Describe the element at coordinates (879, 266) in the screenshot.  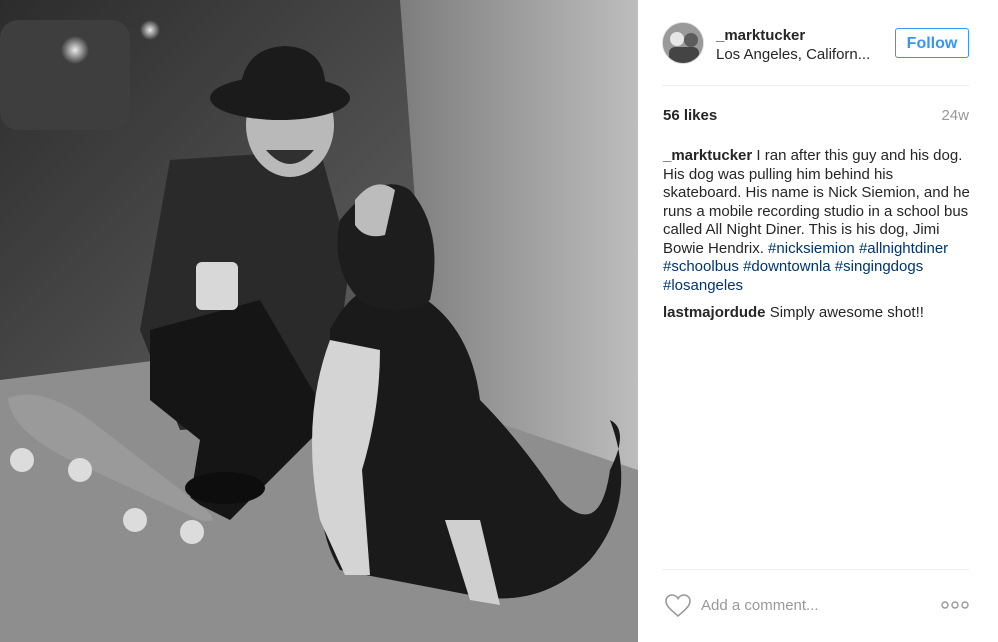
I see `hashtag-link: #singingdogs` at that location.